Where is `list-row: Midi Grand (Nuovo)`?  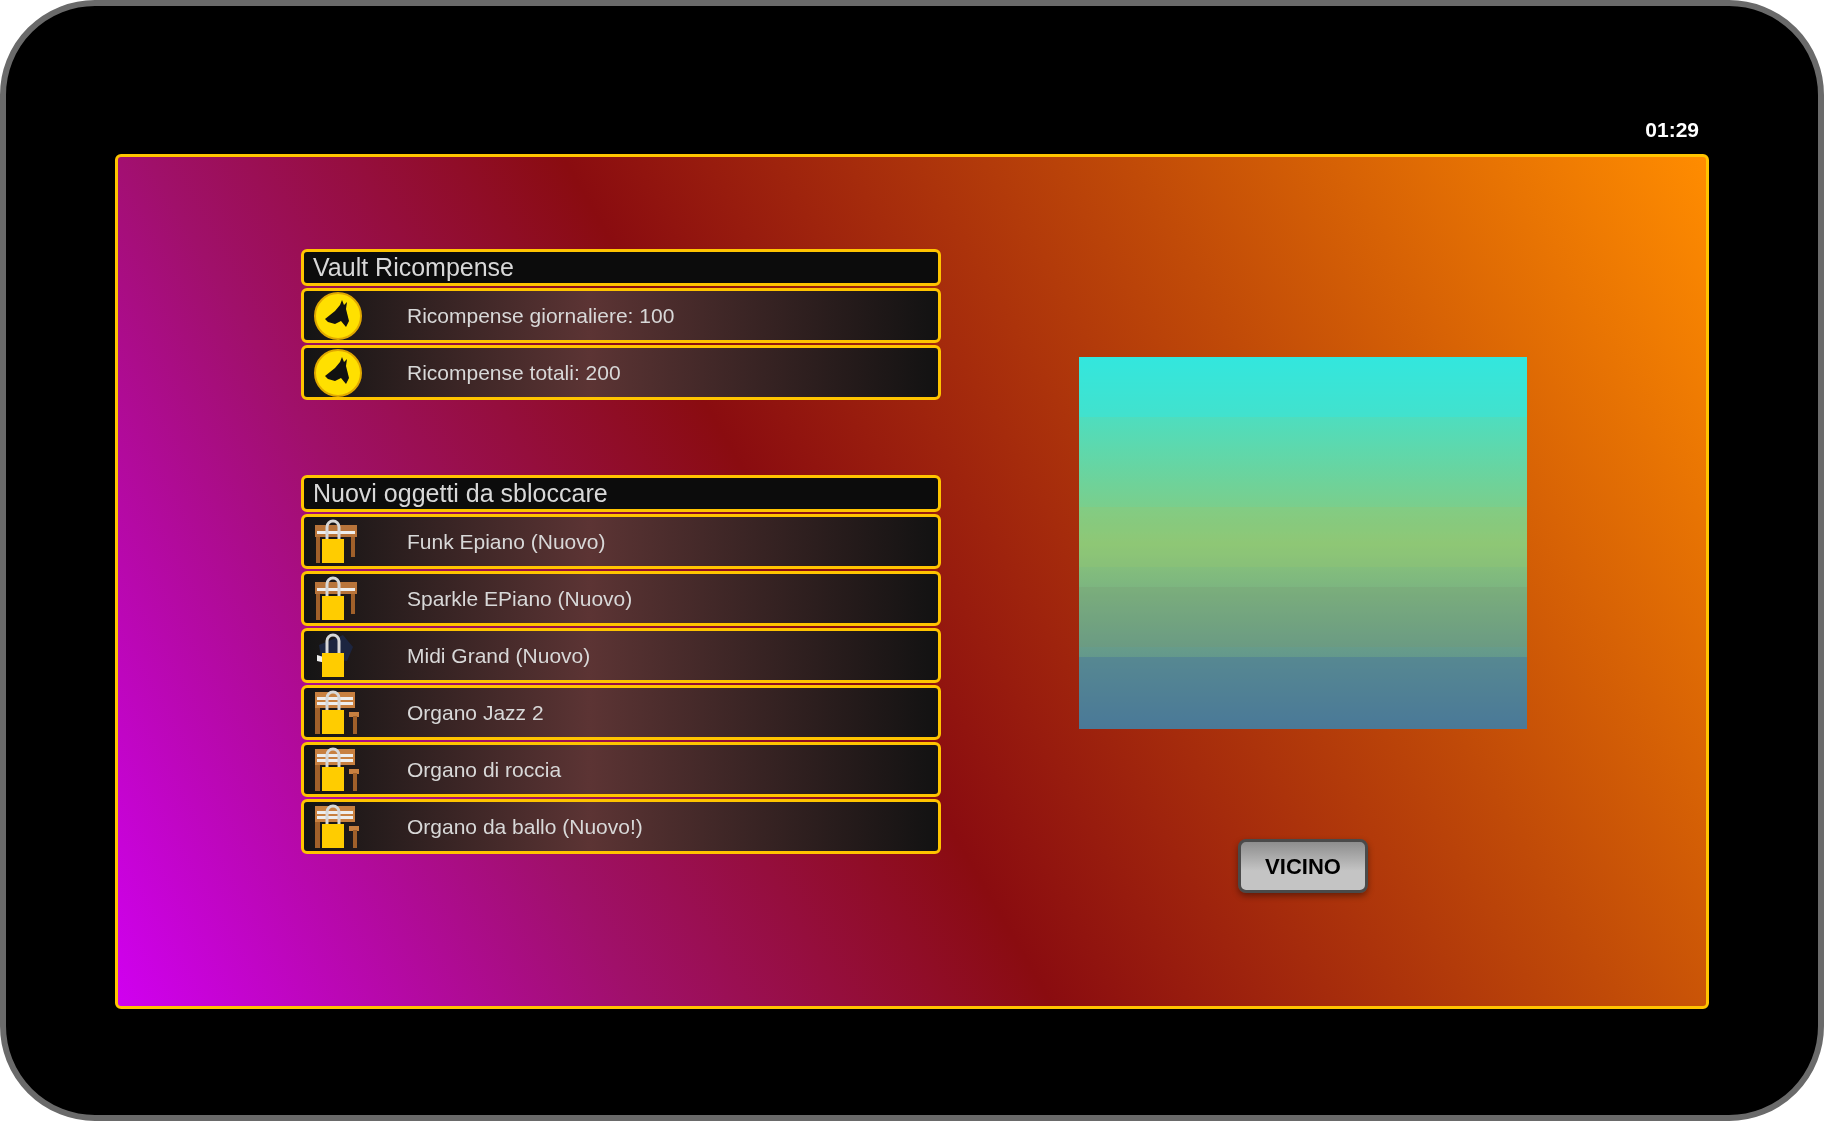
list-row: Midi Grand (Nuovo) is located at coordinates (621, 655).